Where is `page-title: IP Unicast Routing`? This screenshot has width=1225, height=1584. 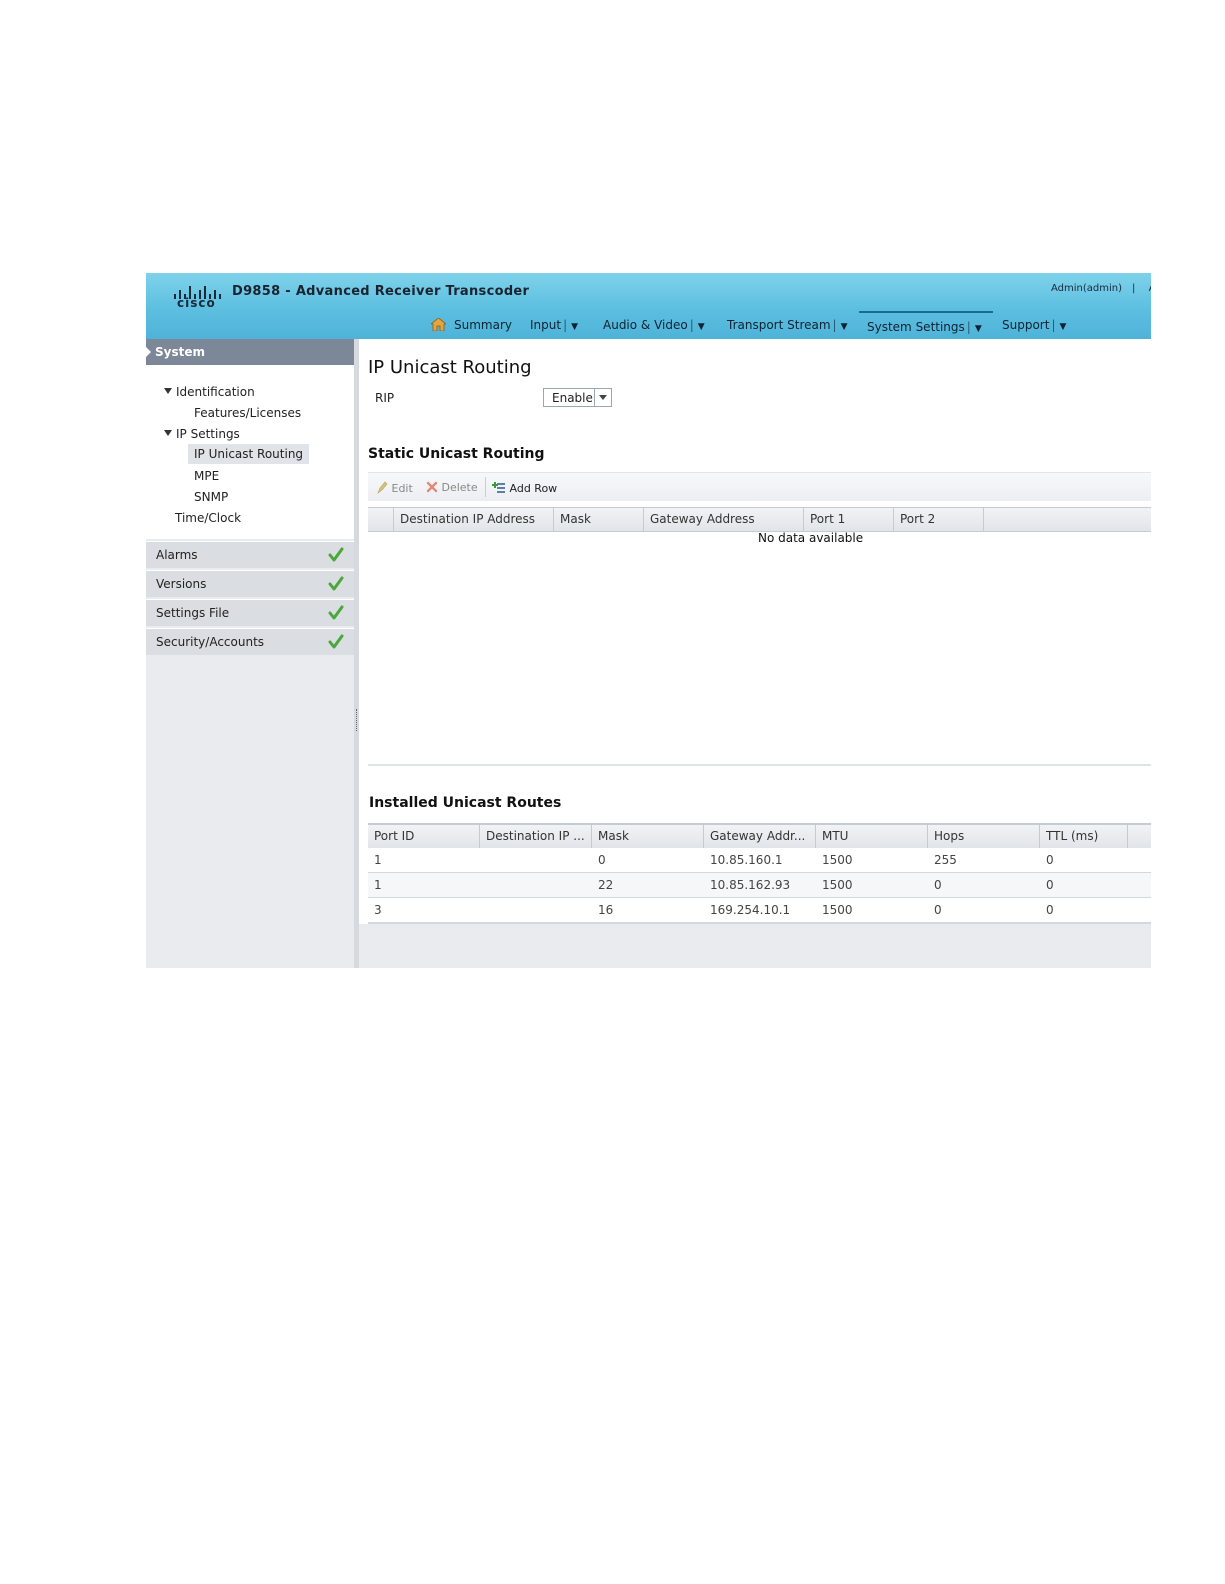
page-title: IP Unicast Routing is located at coordinates (450, 367).